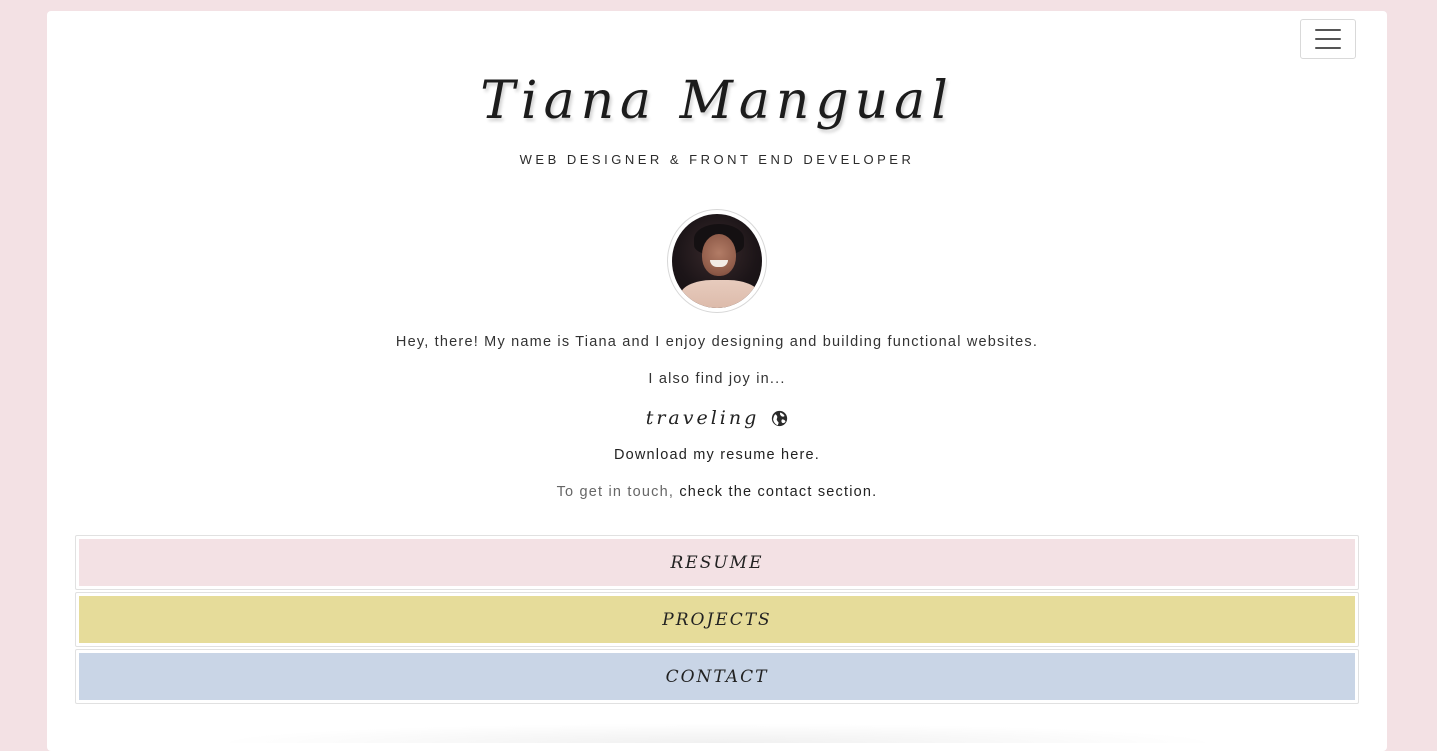  Describe the element at coordinates (778, 492) in the screenshot. I see `contact-section-link: check the contact section.` at that location.